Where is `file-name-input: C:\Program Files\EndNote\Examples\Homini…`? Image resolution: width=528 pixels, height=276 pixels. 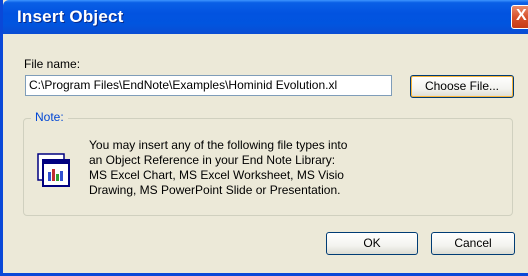
file-name-input: C:\Program Files\EndNote\Examples\Homini… is located at coordinates (208, 85).